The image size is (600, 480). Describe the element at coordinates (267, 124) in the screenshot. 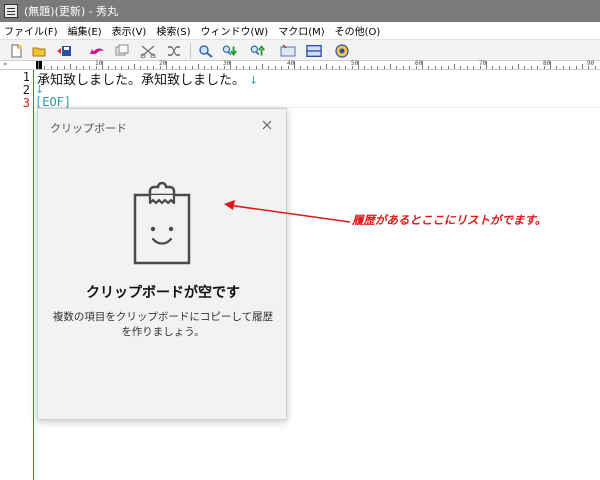

I see `close-icon` at that location.